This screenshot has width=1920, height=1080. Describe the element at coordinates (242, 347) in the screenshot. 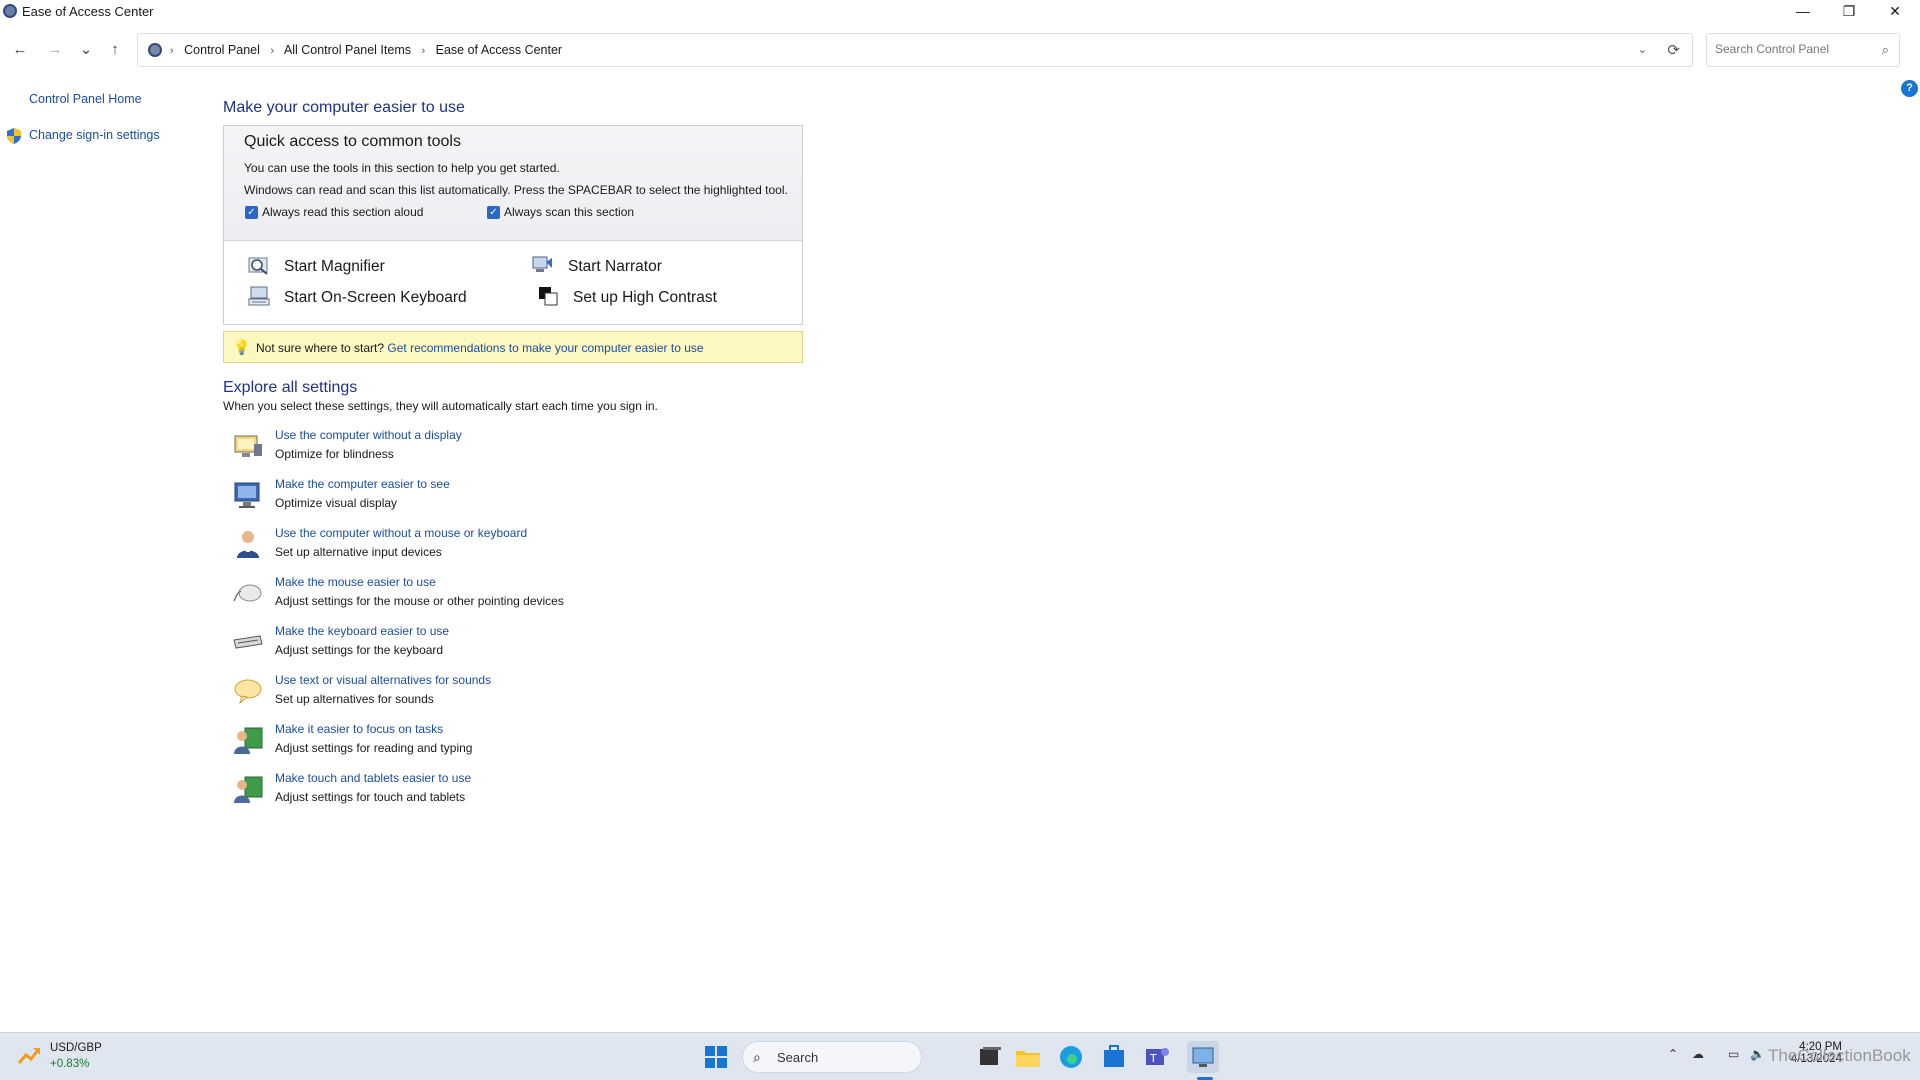

I see `lightbulb-icon: 💡` at that location.